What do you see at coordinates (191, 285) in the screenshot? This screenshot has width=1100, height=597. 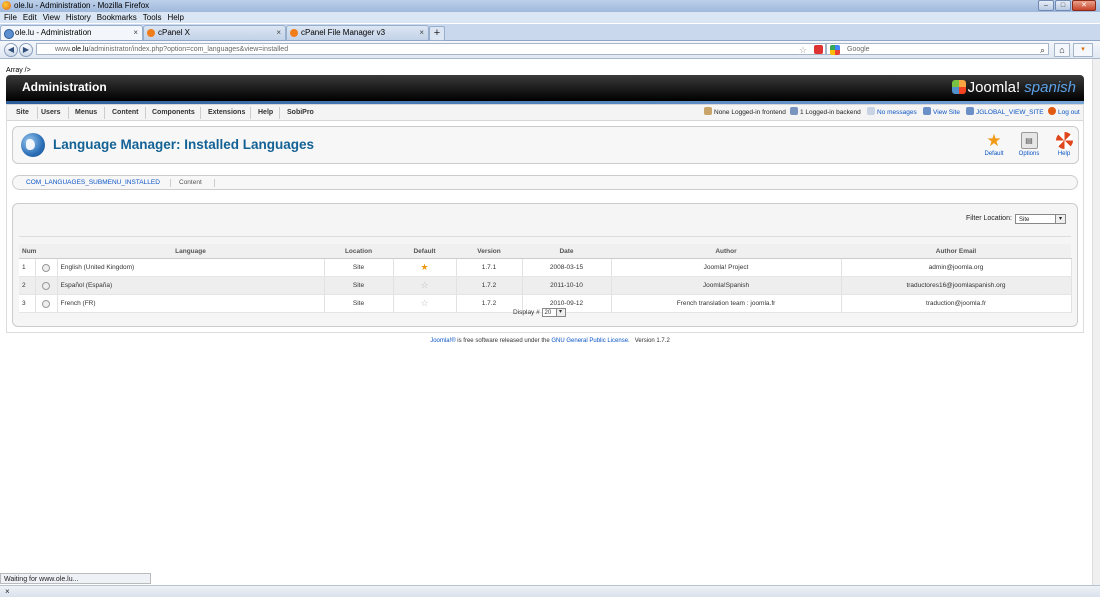 I see `row-language: Español (España)` at bounding box center [191, 285].